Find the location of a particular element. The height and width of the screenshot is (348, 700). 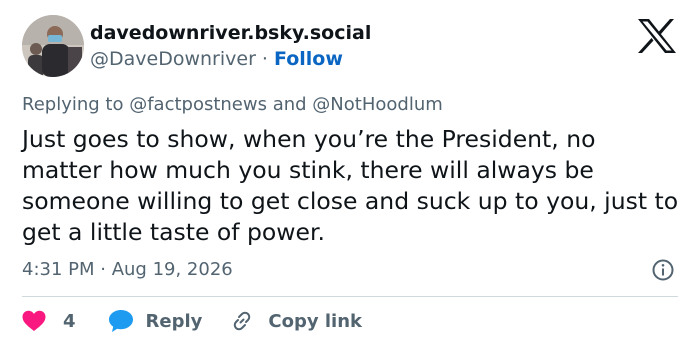

reply-context-joiner: and is located at coordinates (289, 104).